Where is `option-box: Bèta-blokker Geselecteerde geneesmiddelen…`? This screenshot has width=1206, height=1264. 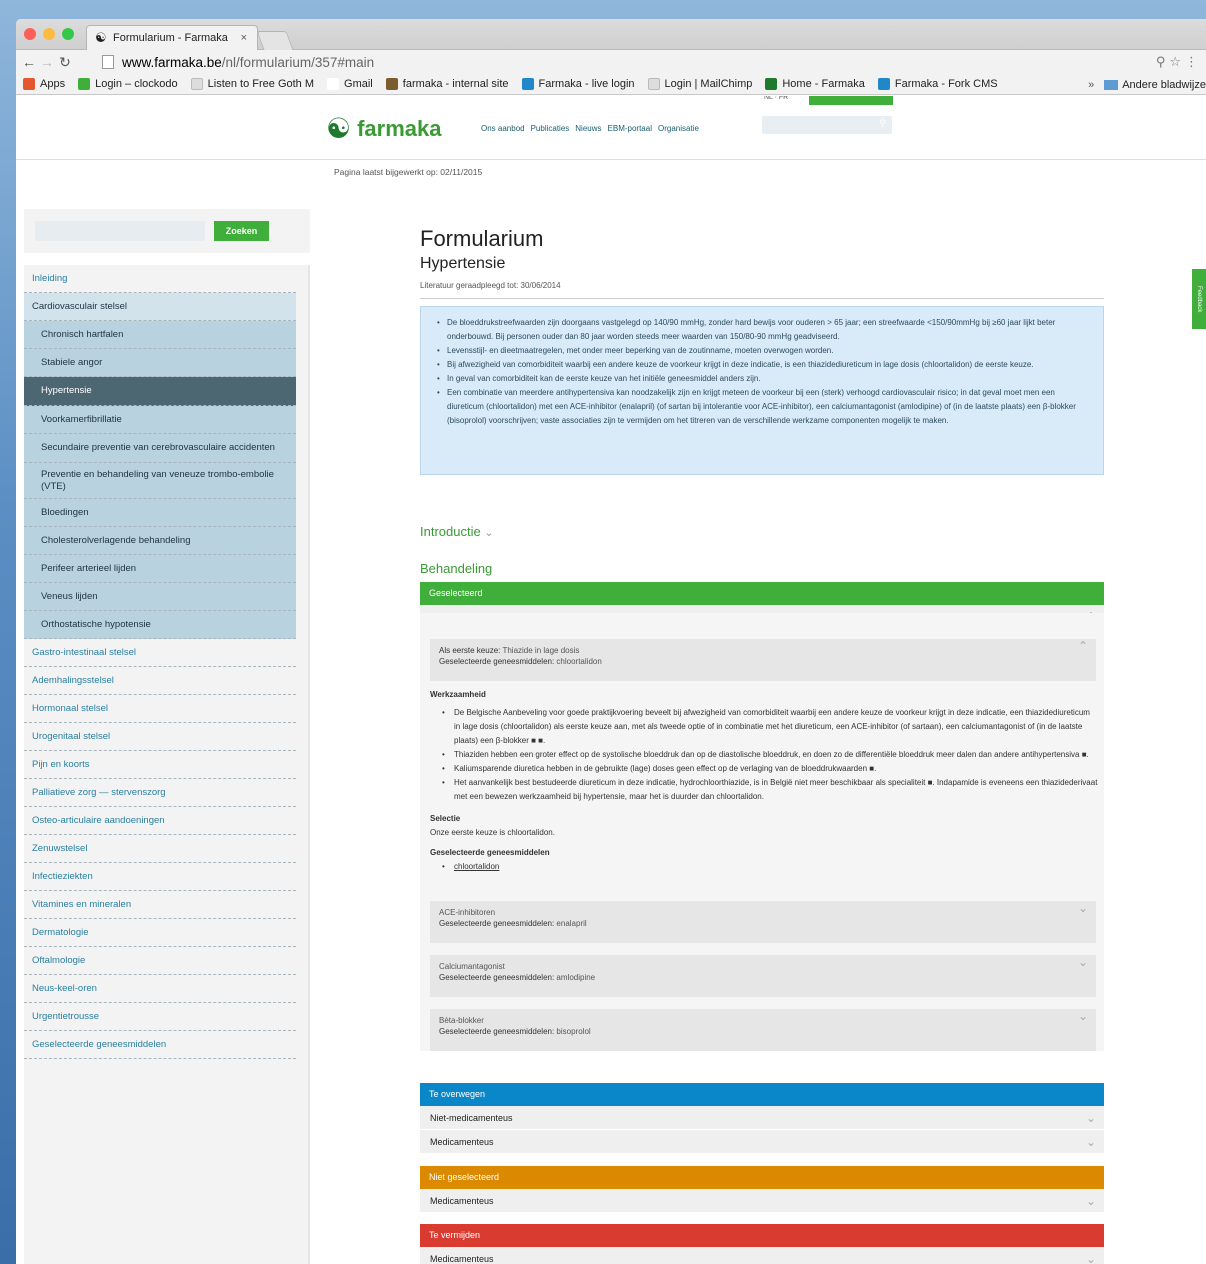 option-box: Bèta-blokker Geselecteerde geneesmiddelen… is located at coordinates (763, 1030).